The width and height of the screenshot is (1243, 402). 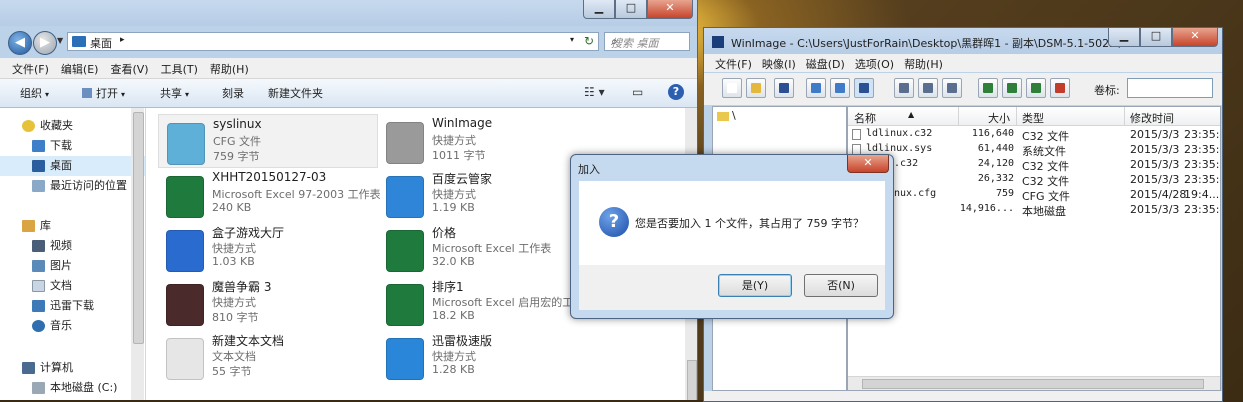 What do you see at coordinates (80, 68) in the screenshot?
I see `menu-edit: 编辑(E)` at bounding box center [80, 68].